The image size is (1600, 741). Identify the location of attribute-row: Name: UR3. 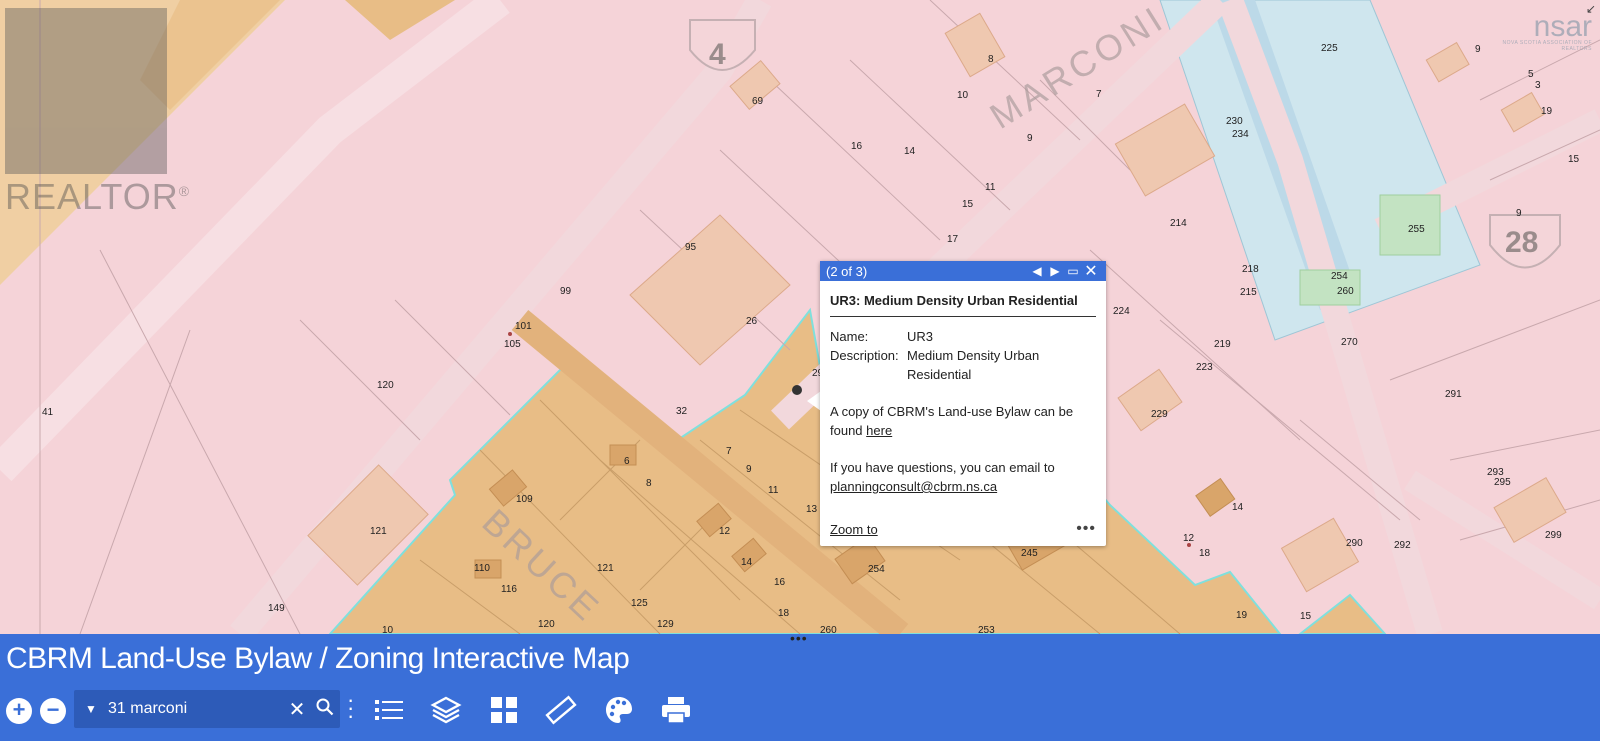
(963, 336).